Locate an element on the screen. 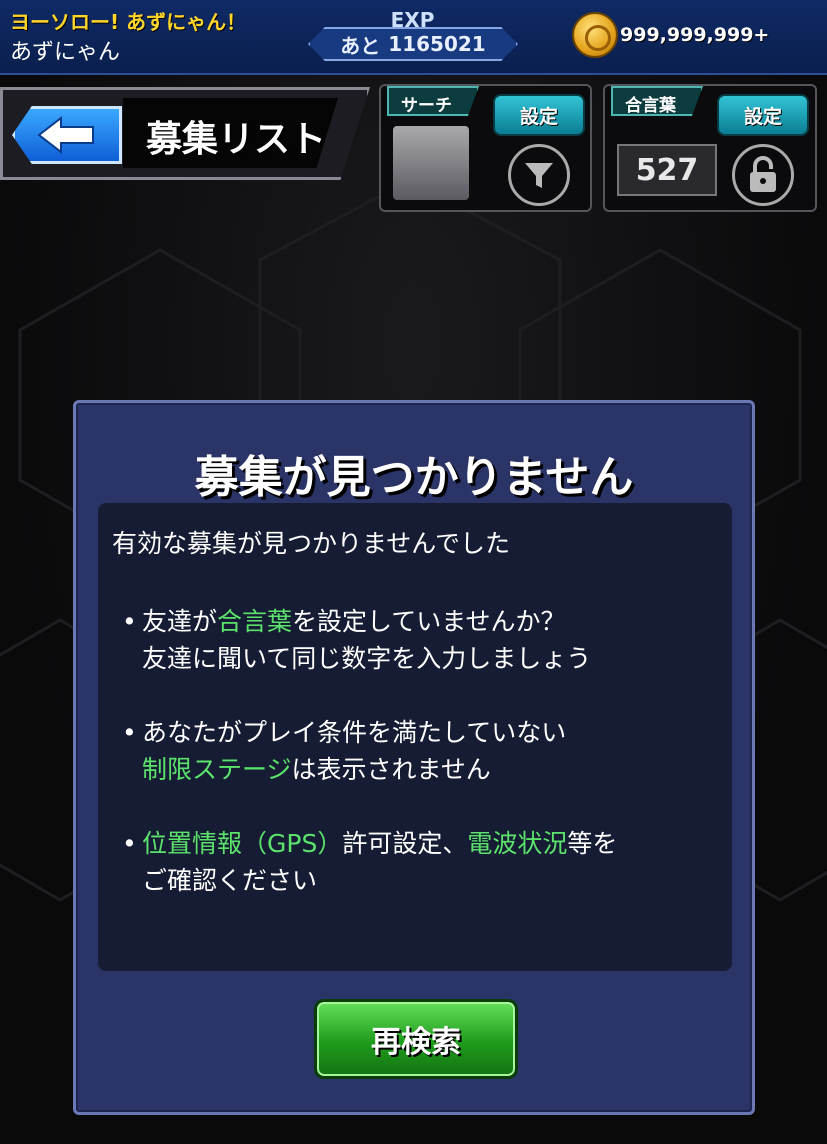 The width and height of the screenshot is (827, 1144). hint-passphrase: 友達が合言葉を設定していませんか？ 友達に聞いて同じ数字を入力しましょう is located at coordinates (415, 640).